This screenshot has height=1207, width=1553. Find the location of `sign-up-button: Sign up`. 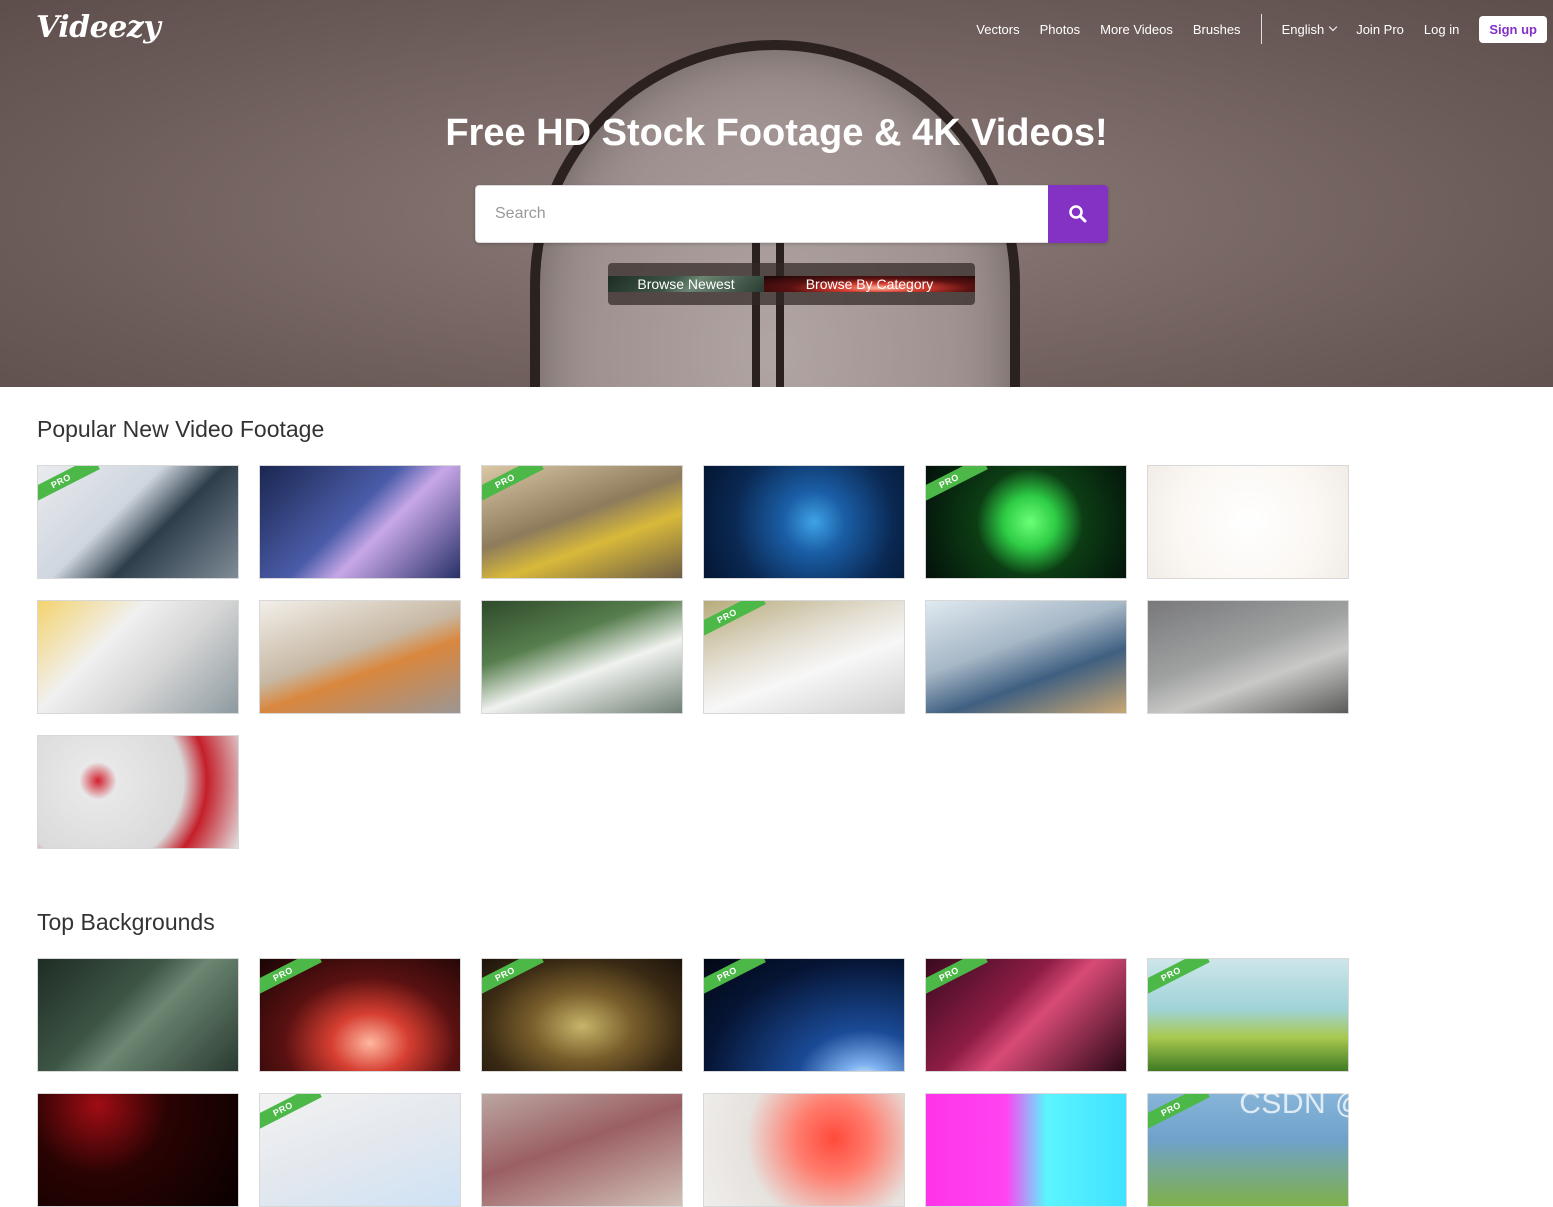

sign-up-button: Sign up is located at coordinates (1513, 29).